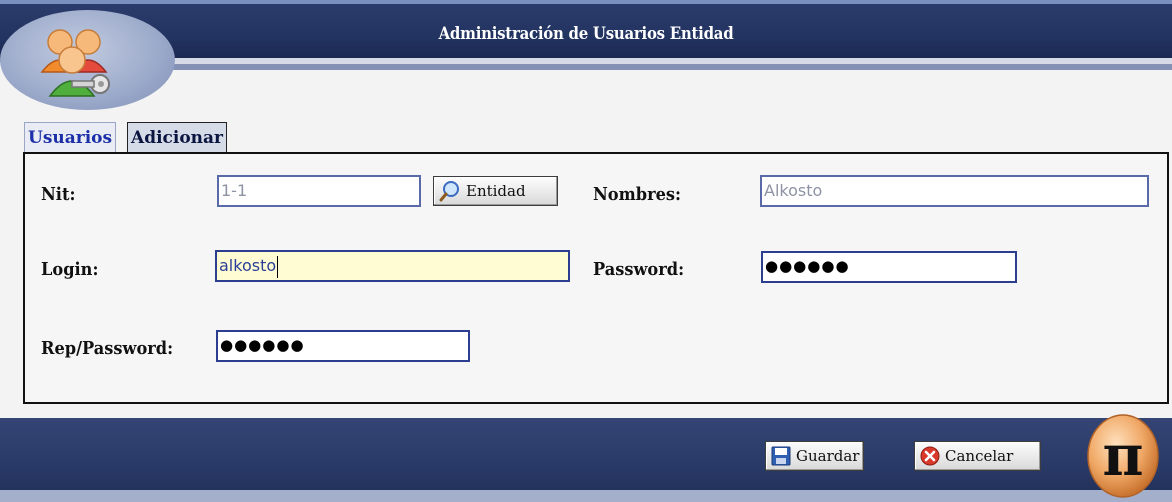 This screenshot has width=1172, height=502. I want to click on entidad-button: Entidad, so click(495, 191).